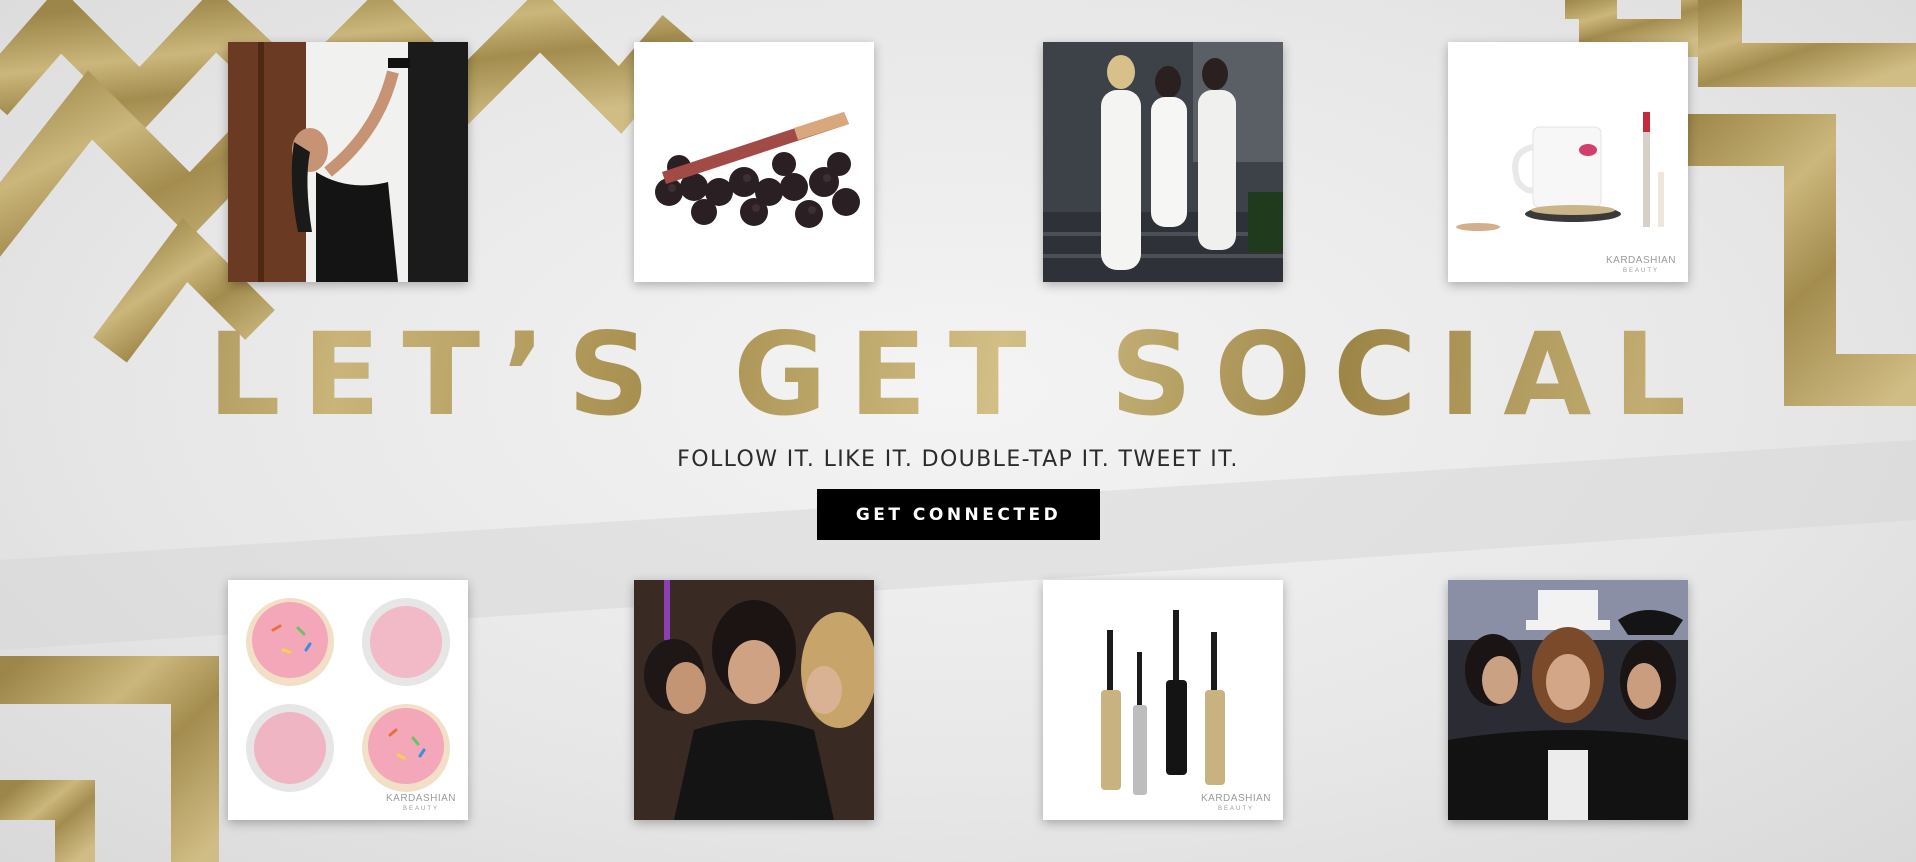  What do you see at coordinates (958, 375) in the screenshot?
I see `page-title: LET’S GET SOCIAL` at bounding box center [958, 375].